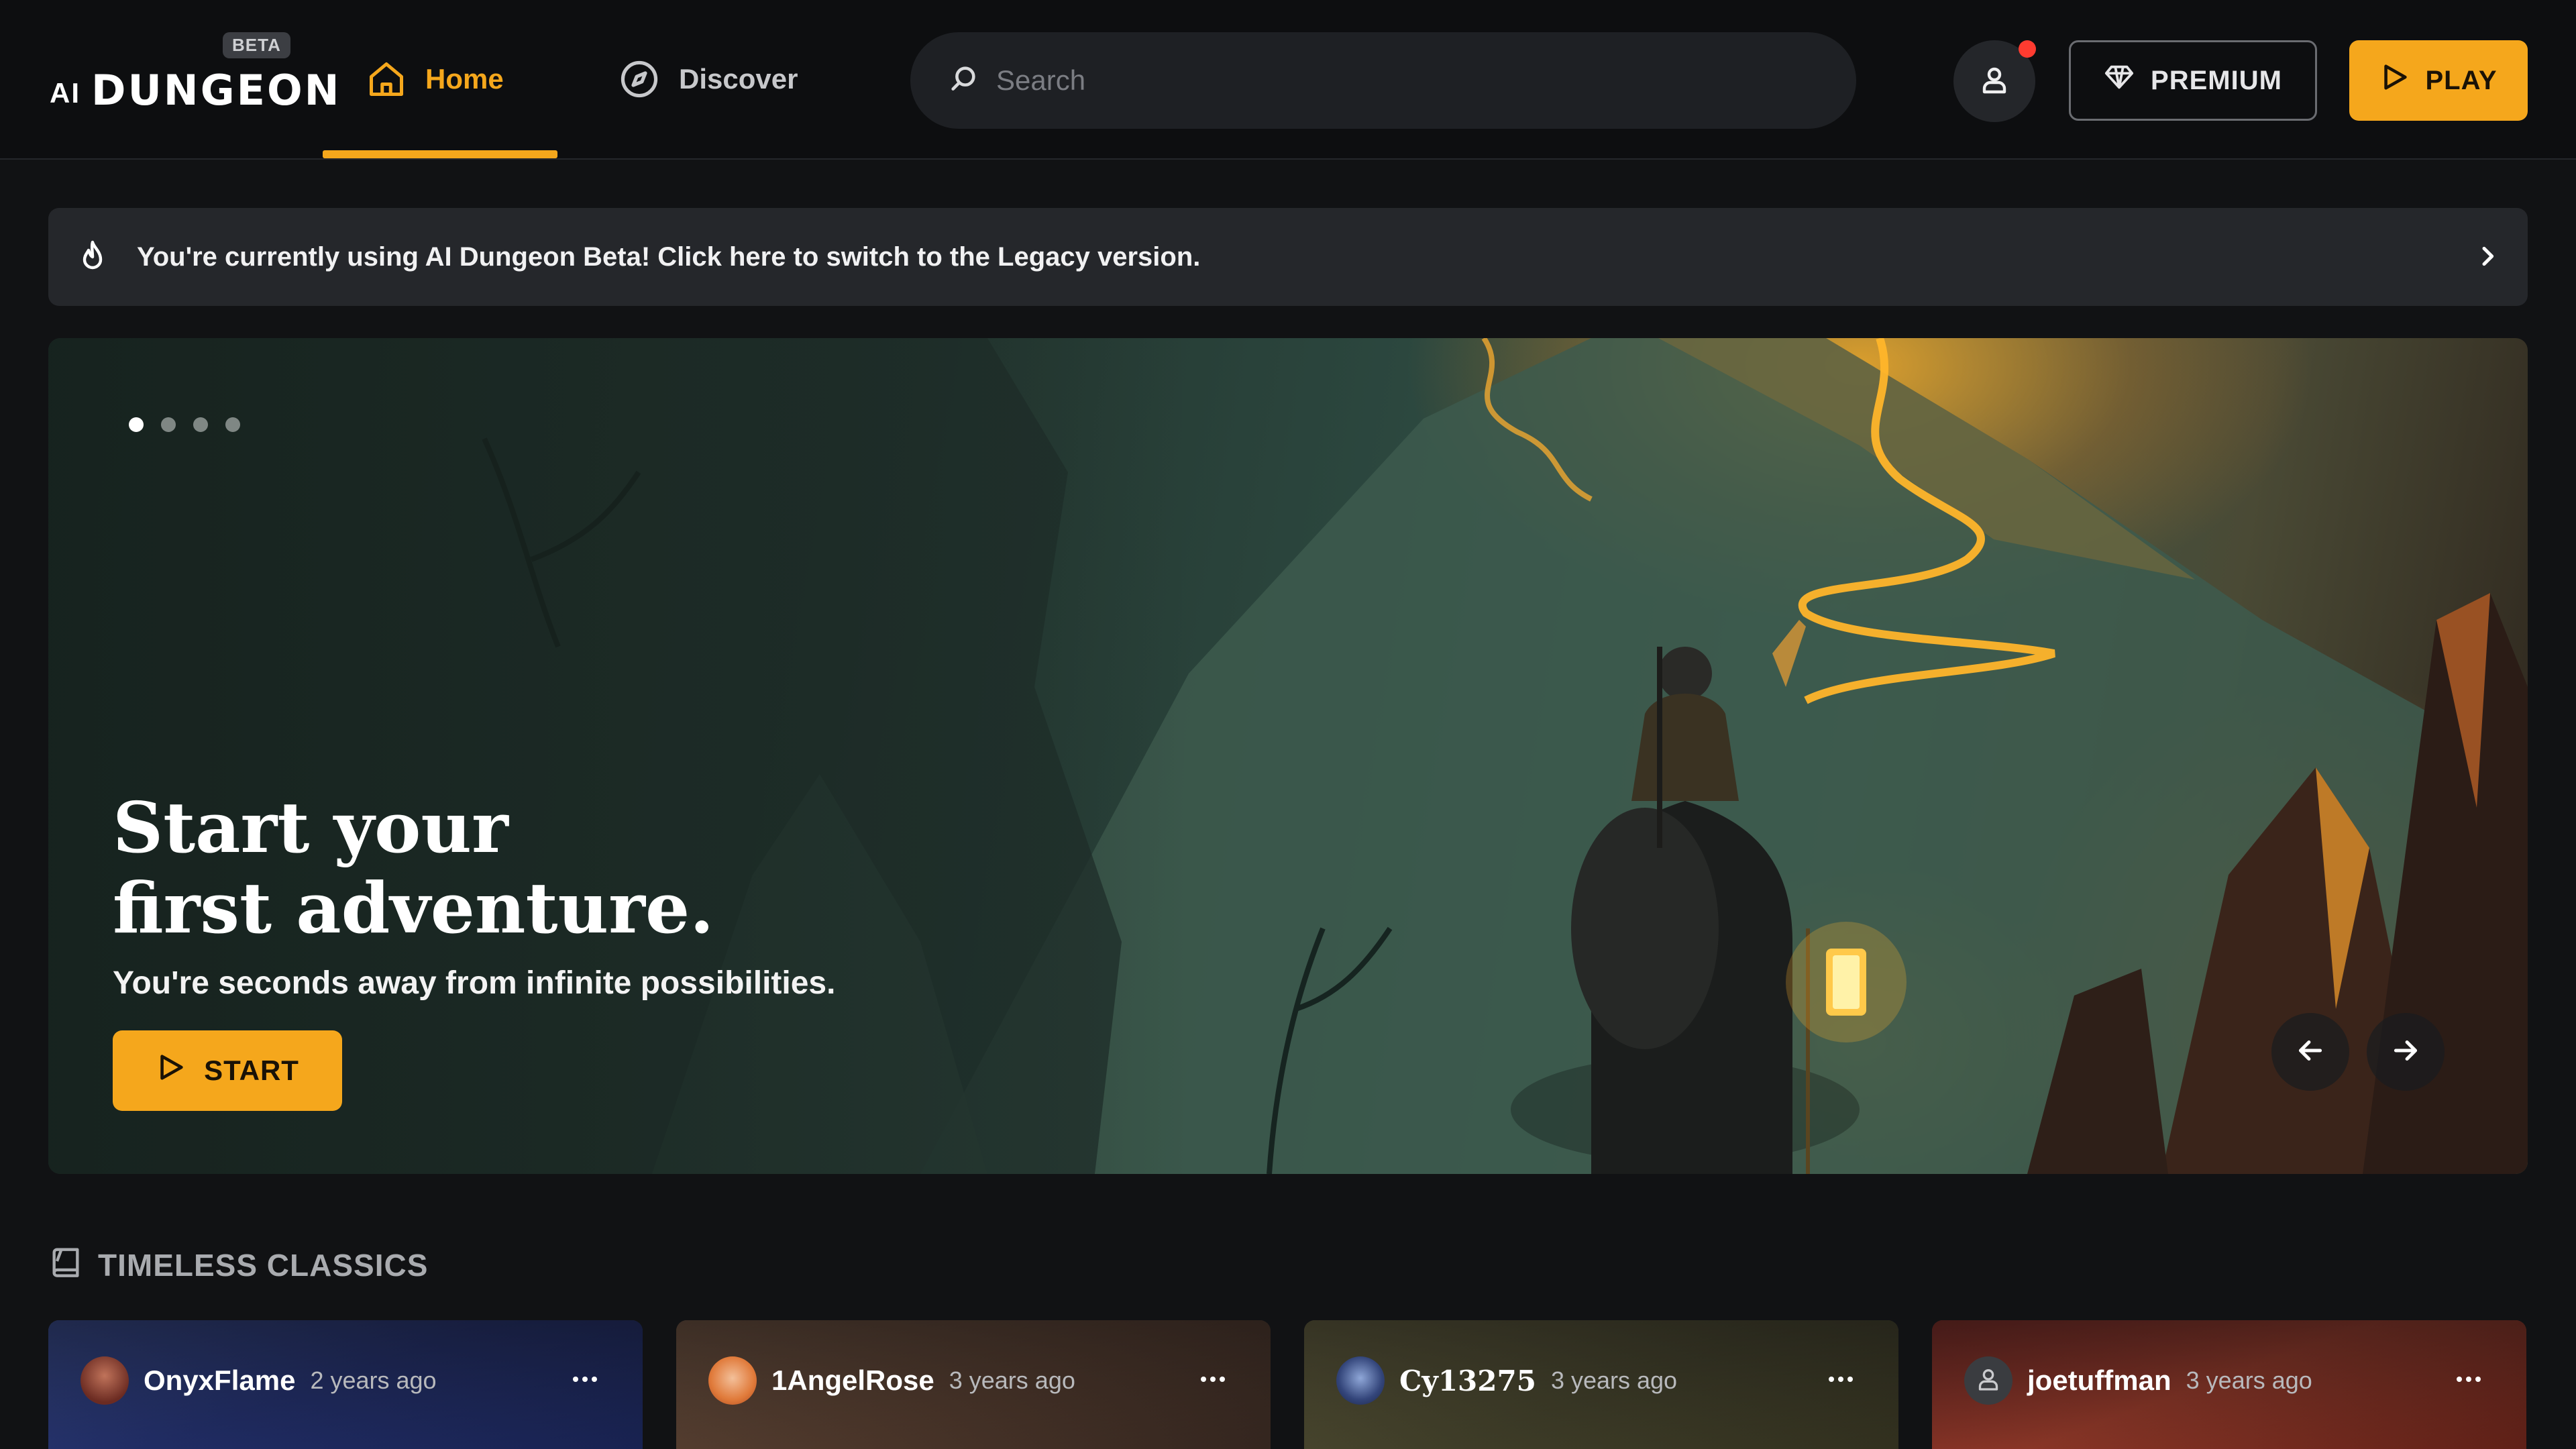 This screenshot has width=2576, height=1449. I want to click on scenario-card: 1AngelRose 3 years ago, so click(973, 1384).